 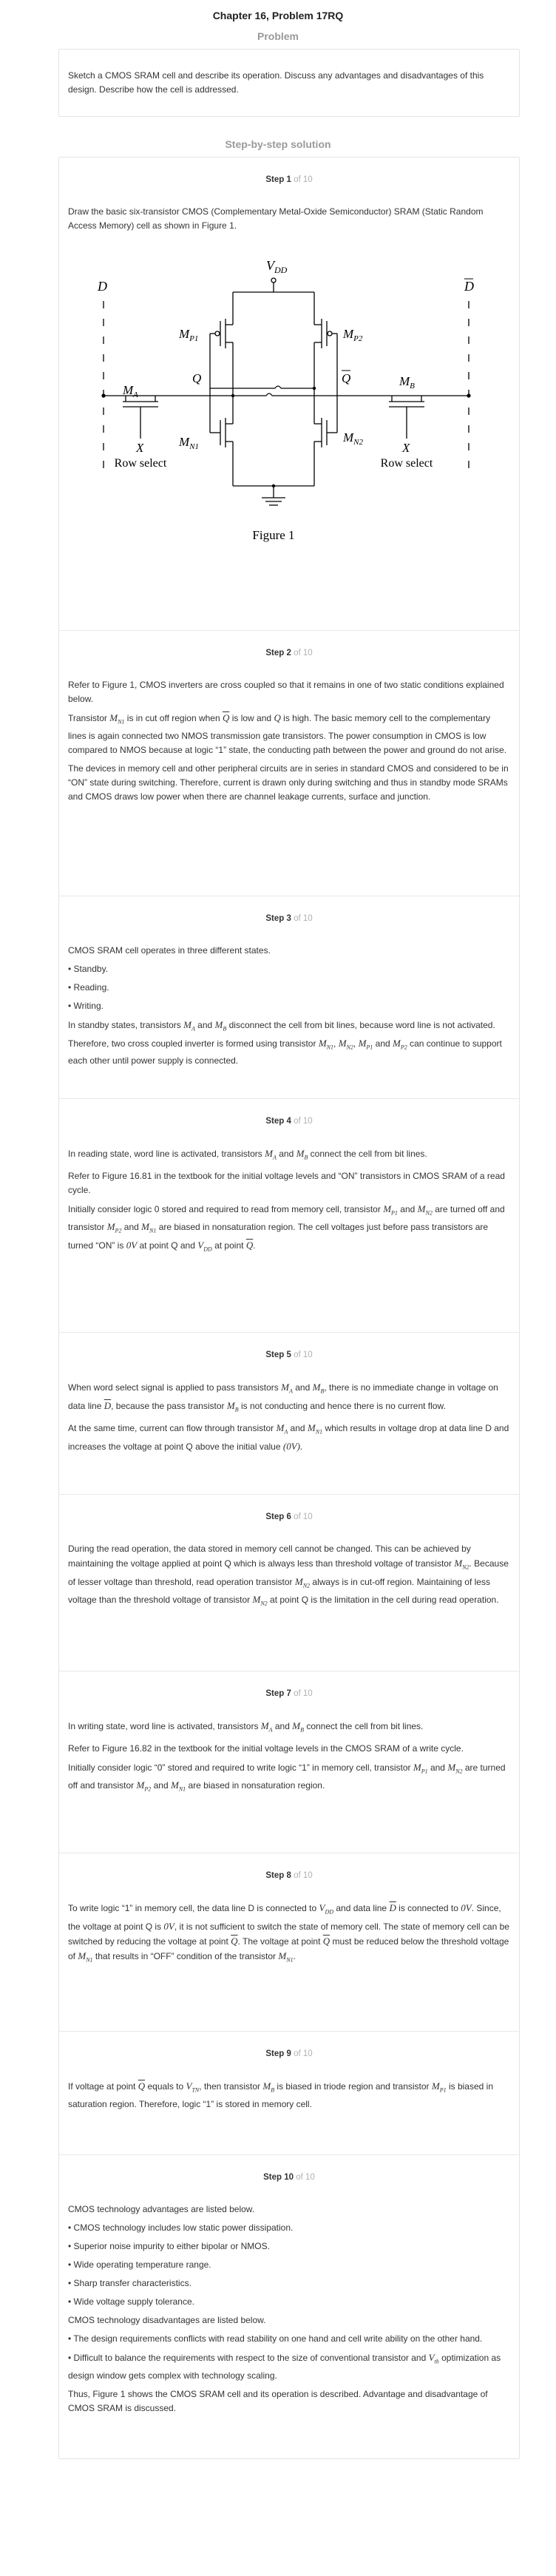 I want to click on bullet-reading: • Reading., so click(x=88, y=987).